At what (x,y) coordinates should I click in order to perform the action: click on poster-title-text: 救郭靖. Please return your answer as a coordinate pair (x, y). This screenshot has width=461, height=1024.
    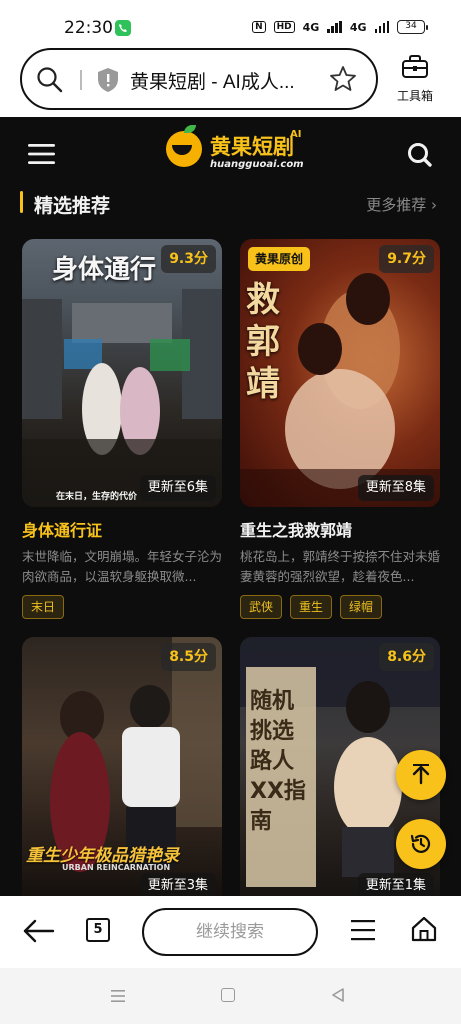
    Looking at the image, I should click on (263, 342).